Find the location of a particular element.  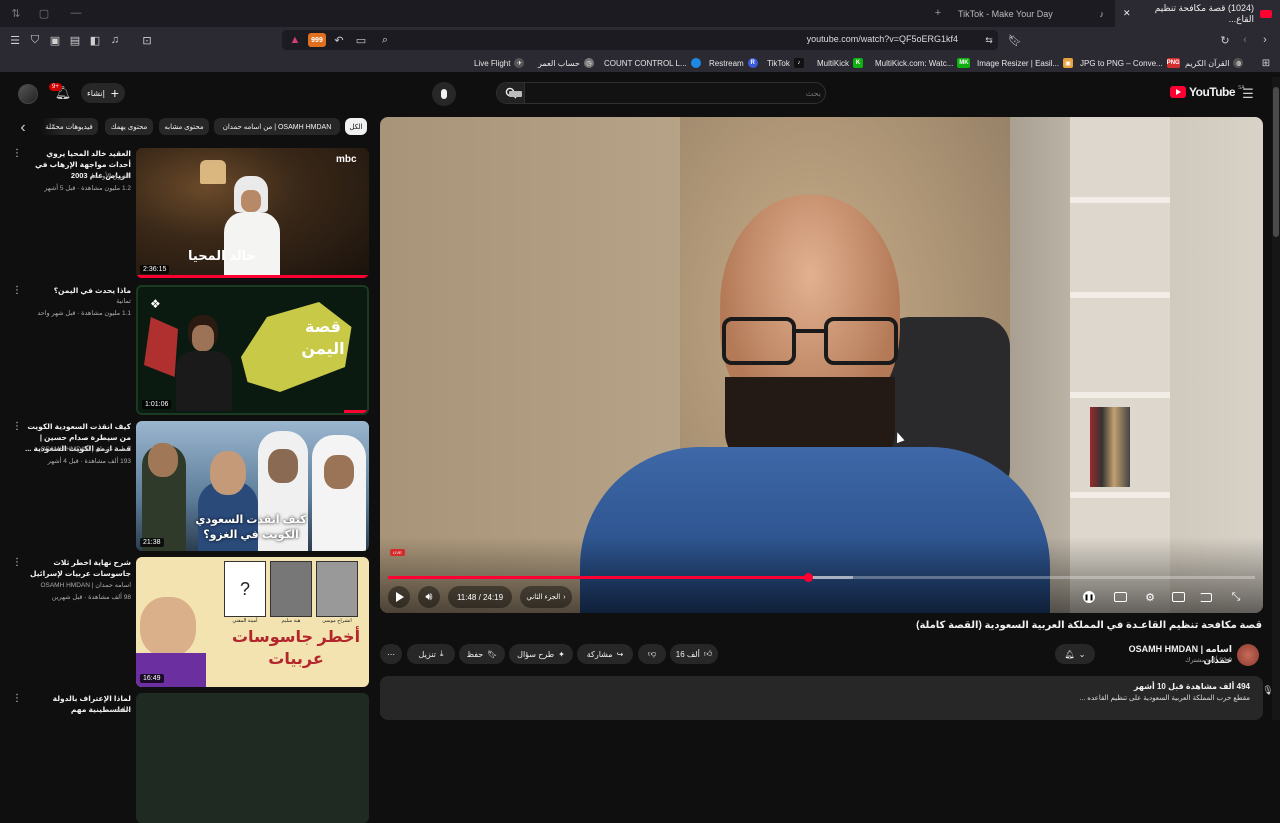

youtube-logo: YouTube SA is located at coordinates (1207, 92).